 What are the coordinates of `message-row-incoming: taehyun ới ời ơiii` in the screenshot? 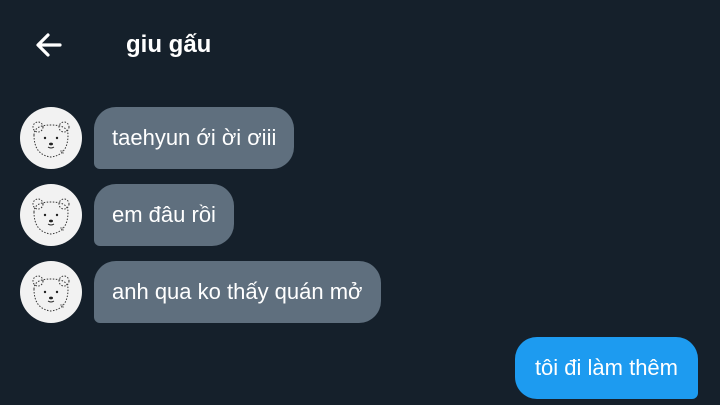 It's located at (157, 138).